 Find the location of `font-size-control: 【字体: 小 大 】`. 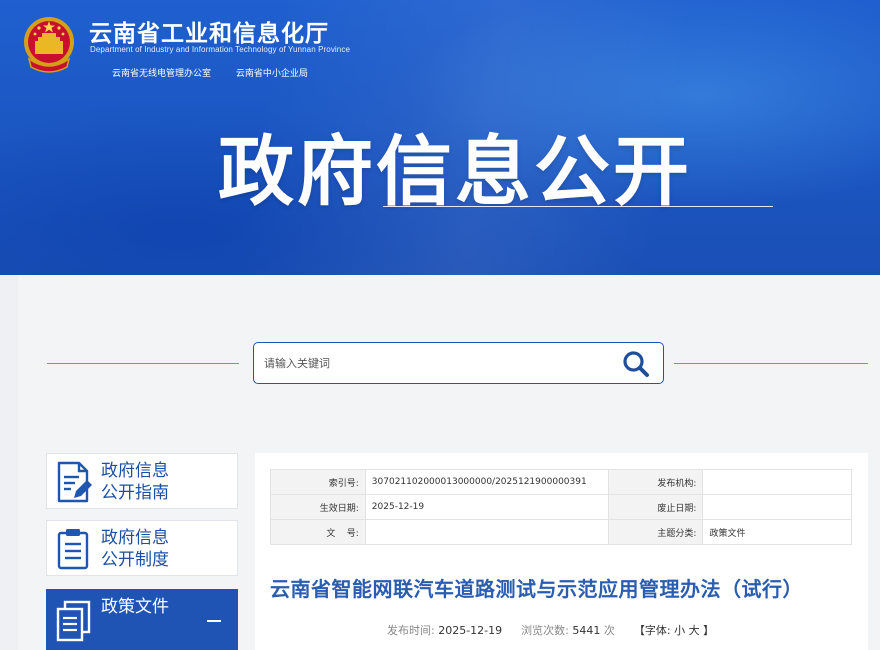

font-size-control: 【字体: 小 大 】 is located at coordinates (674, 630).